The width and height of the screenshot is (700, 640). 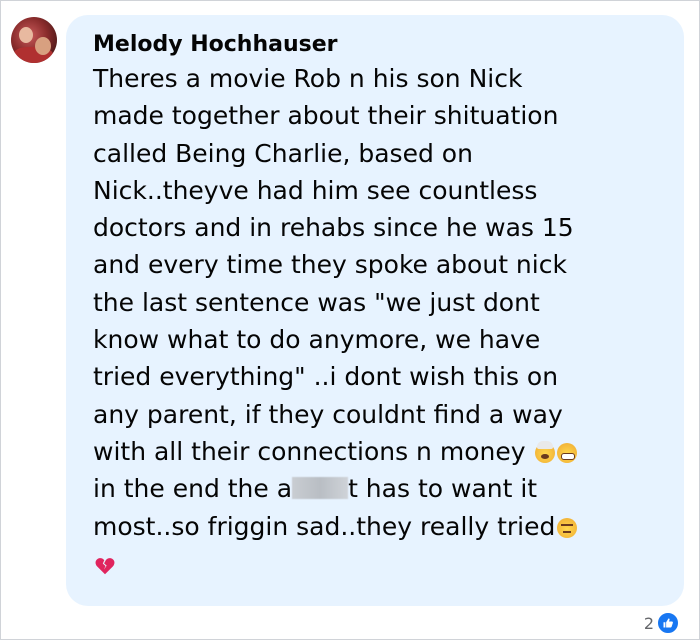 I want to click on comment-line-text: with all their connections n money, so click(x=309, y=451).